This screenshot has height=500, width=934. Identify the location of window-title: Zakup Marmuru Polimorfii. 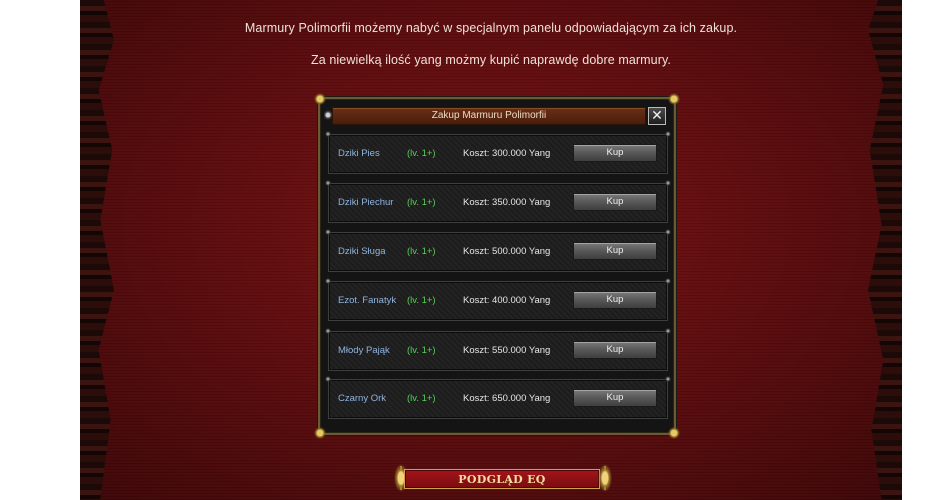
(489, 115).